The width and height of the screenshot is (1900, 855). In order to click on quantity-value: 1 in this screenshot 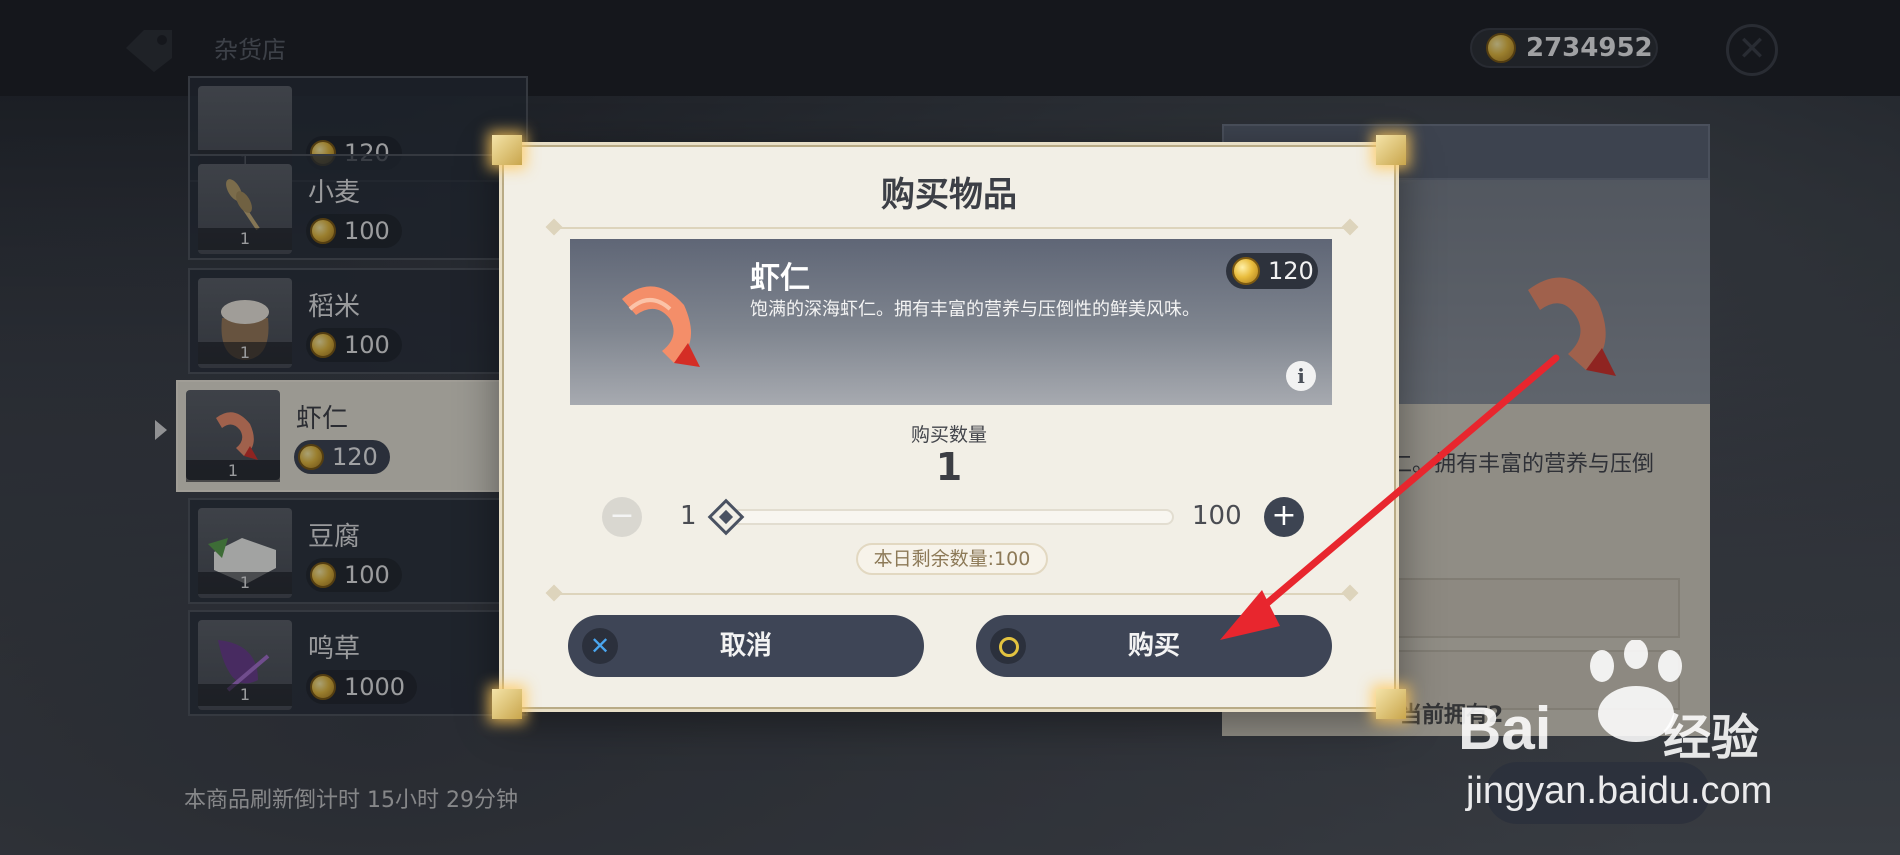, I will do `click(949, 467)`.